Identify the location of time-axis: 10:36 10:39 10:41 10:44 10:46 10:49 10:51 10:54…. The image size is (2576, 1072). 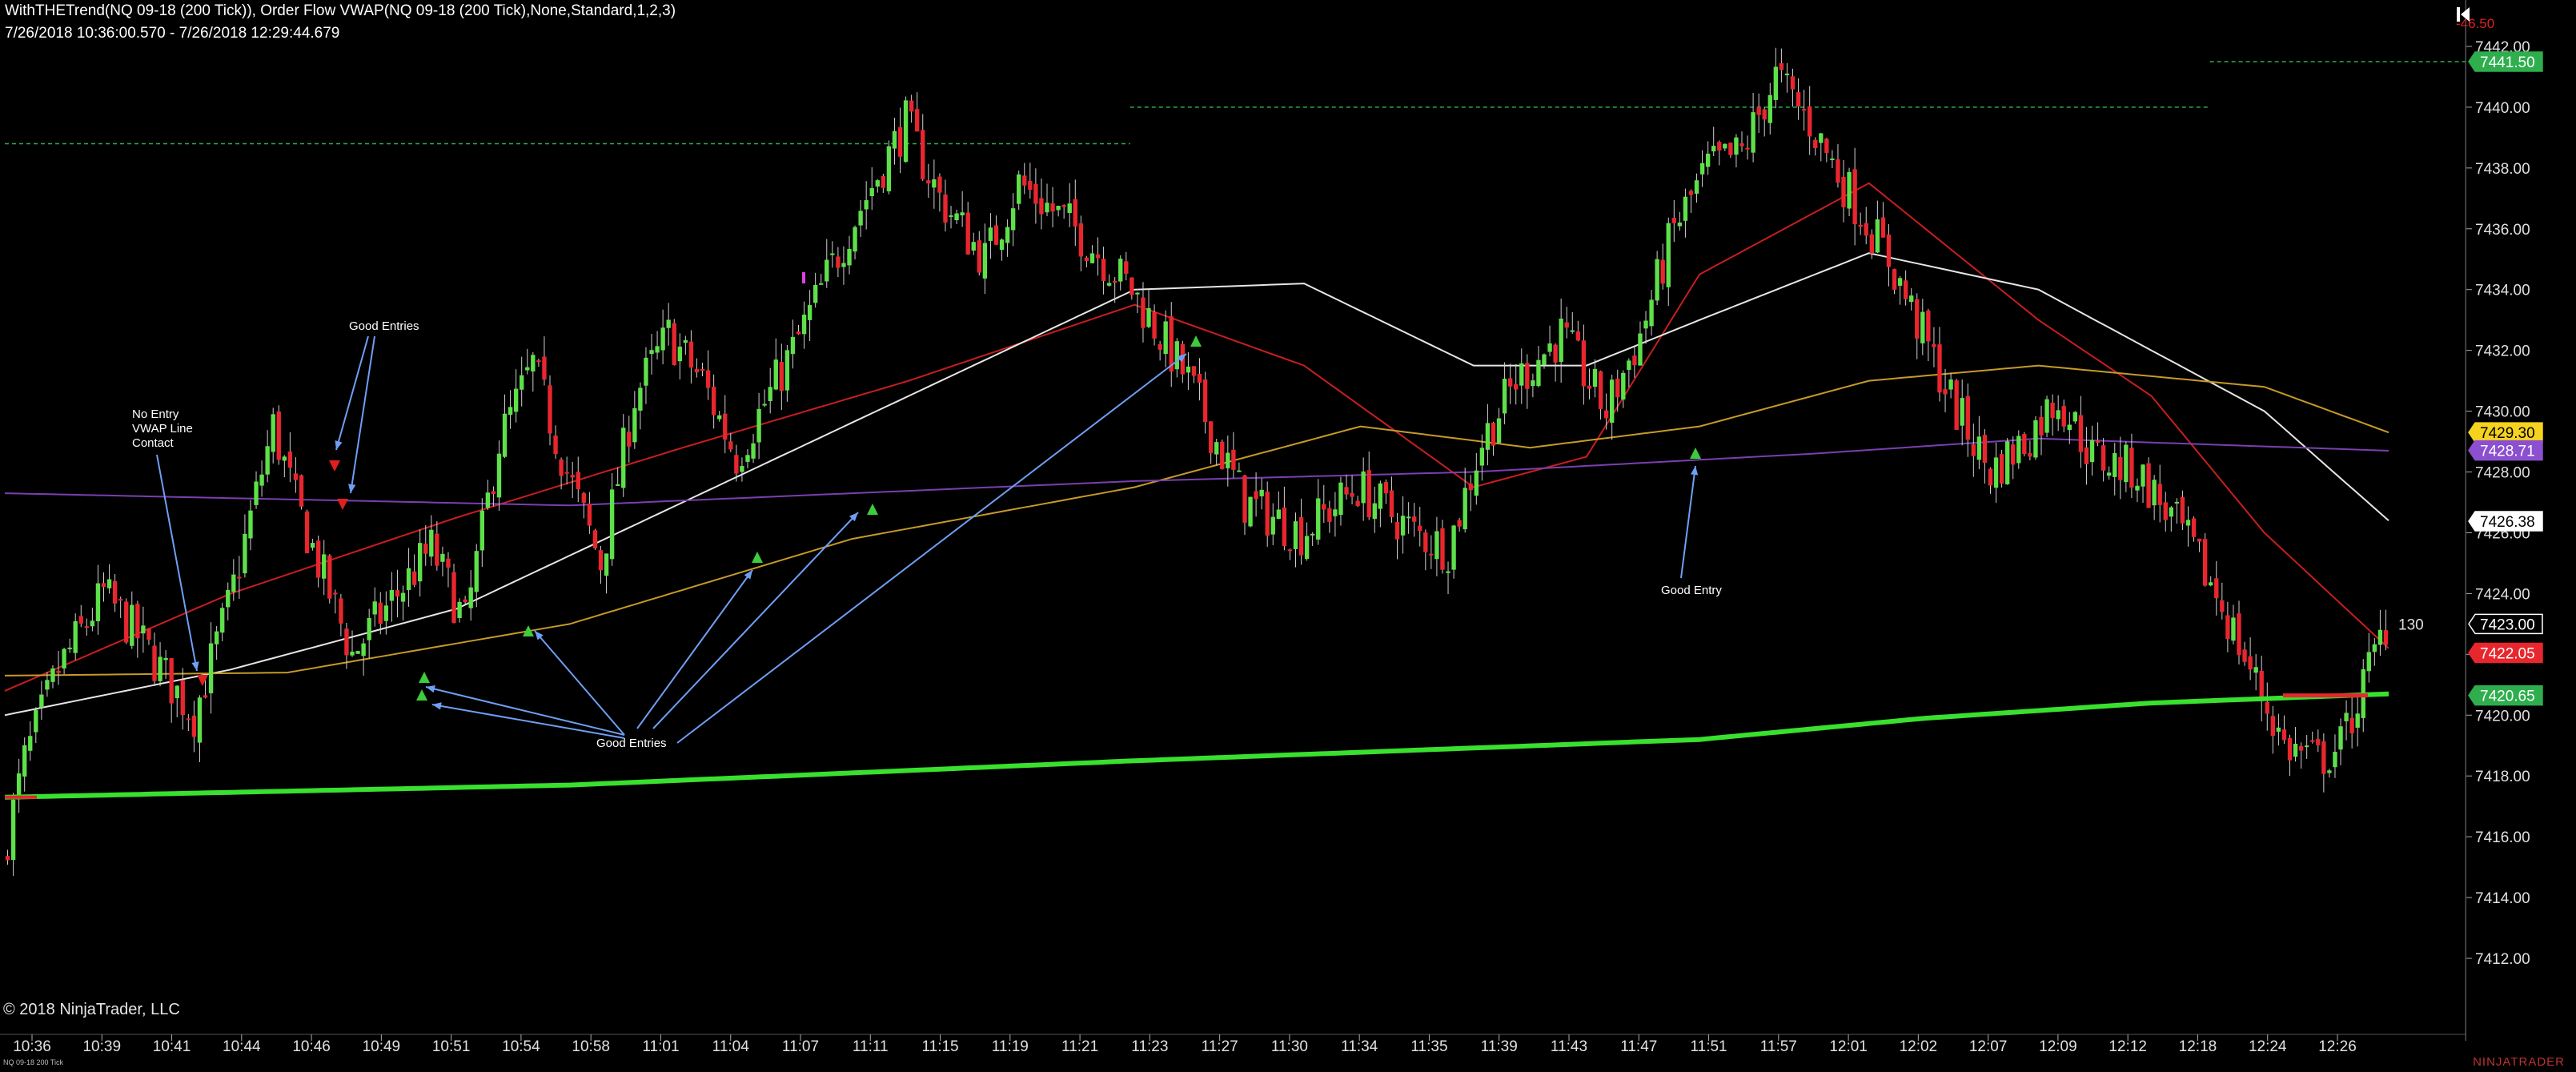
(1233, 1044).